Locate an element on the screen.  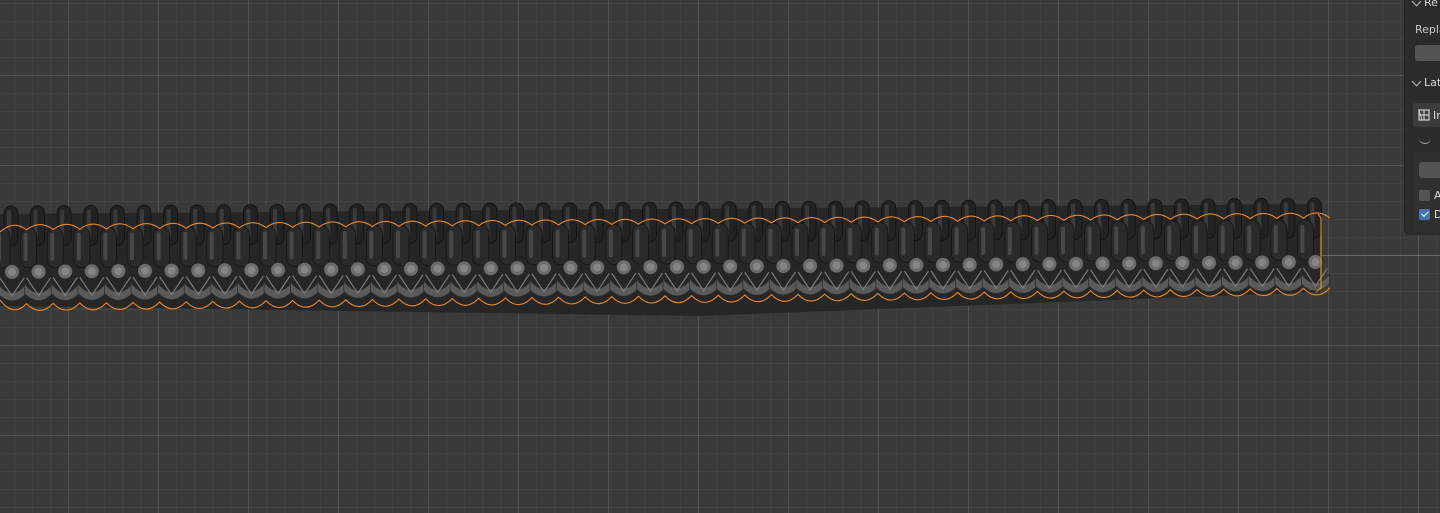
lattice-grid-icon is located at coordinates (1424, 115).